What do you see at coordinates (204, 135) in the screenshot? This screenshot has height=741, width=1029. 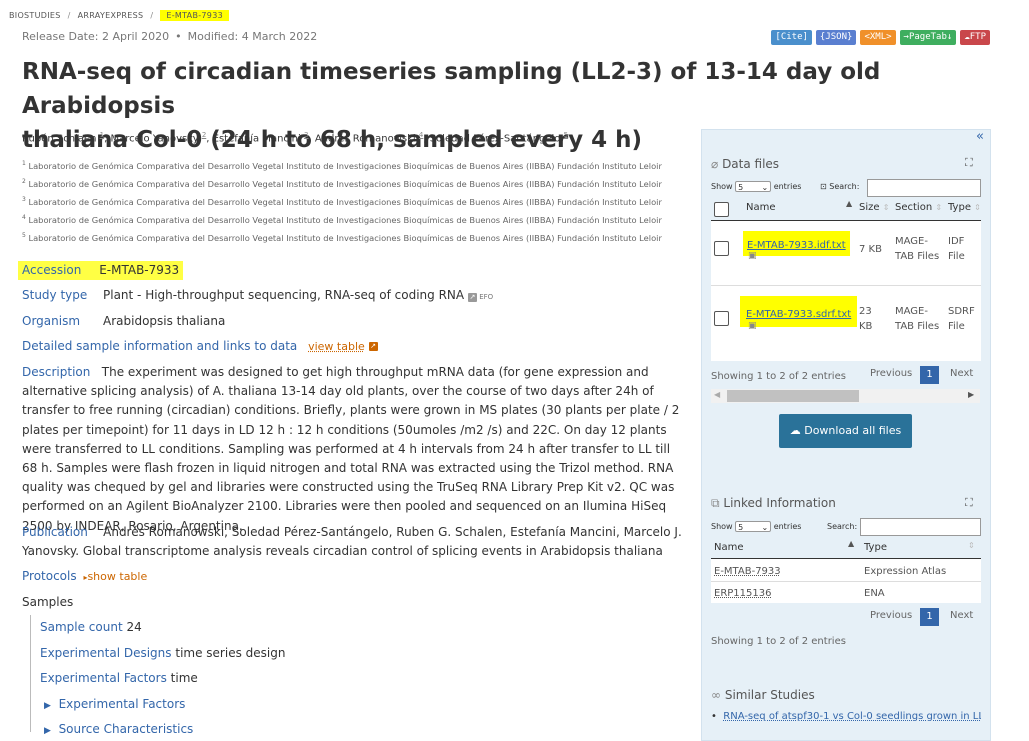 I see `author-affil-ref: 2` at bounding box center [204, 135].